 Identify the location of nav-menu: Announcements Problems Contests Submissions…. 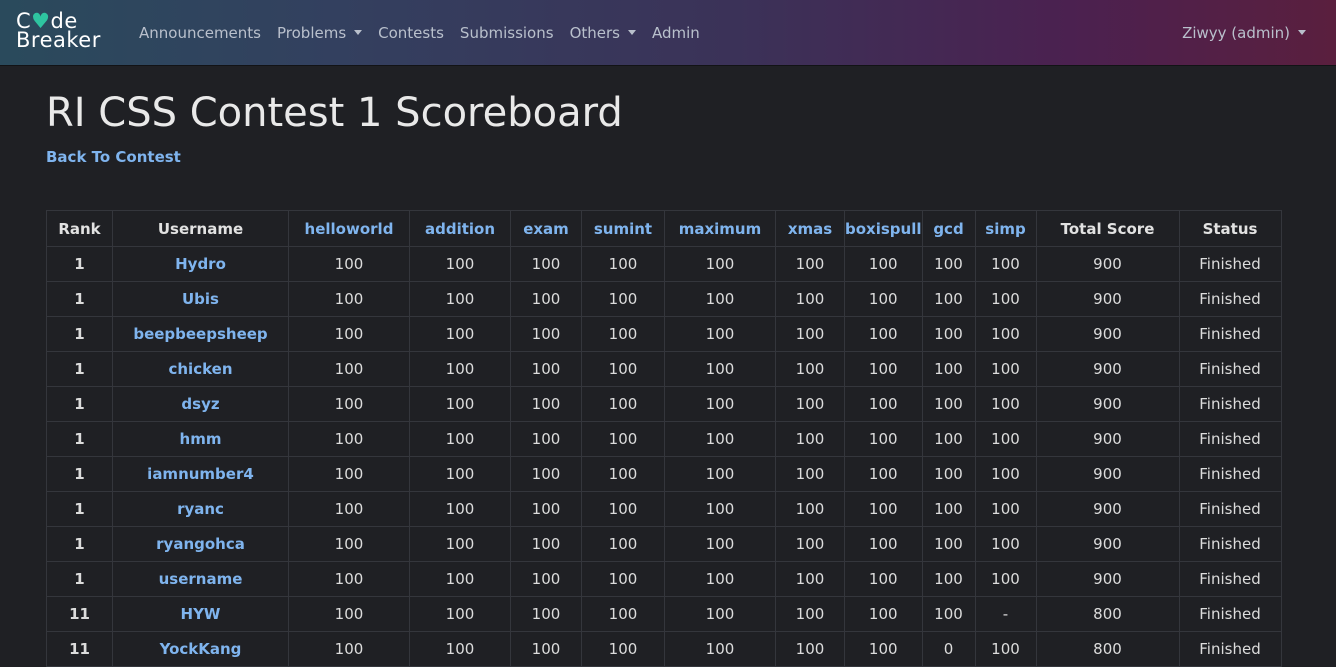
(427, 32).